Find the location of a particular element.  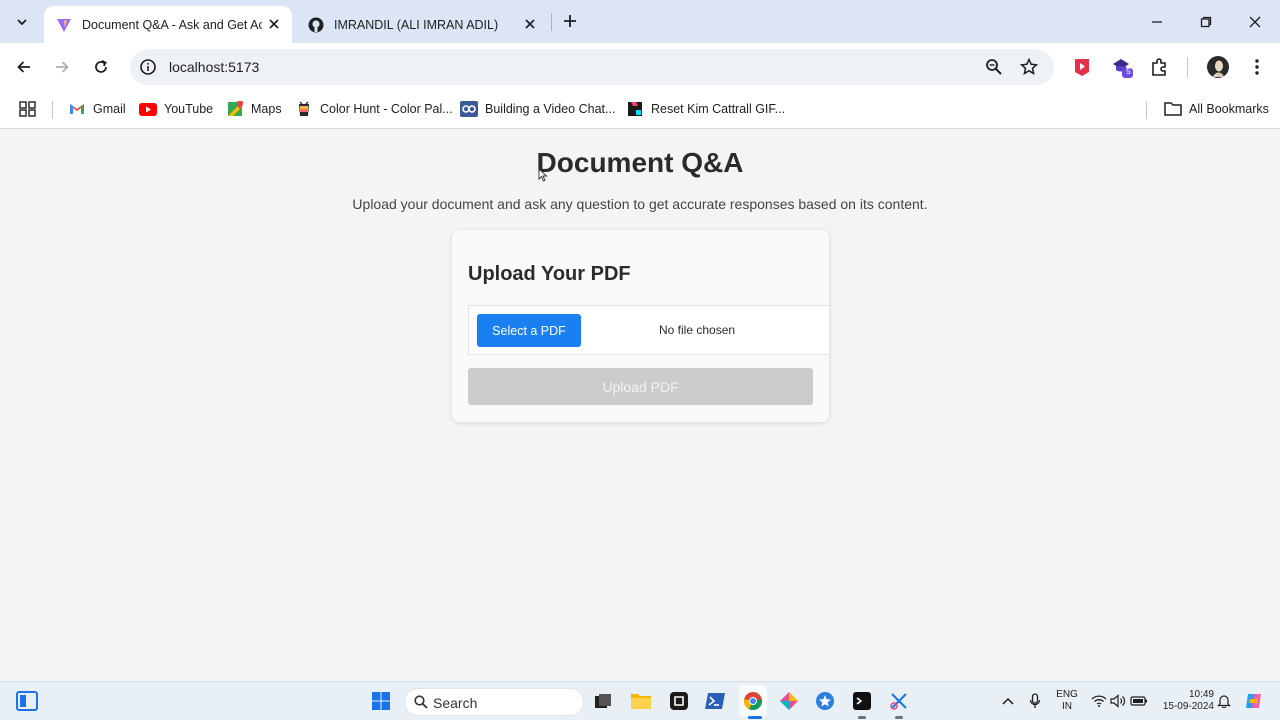

region-code: IN is located at coordinates (1067, 706).